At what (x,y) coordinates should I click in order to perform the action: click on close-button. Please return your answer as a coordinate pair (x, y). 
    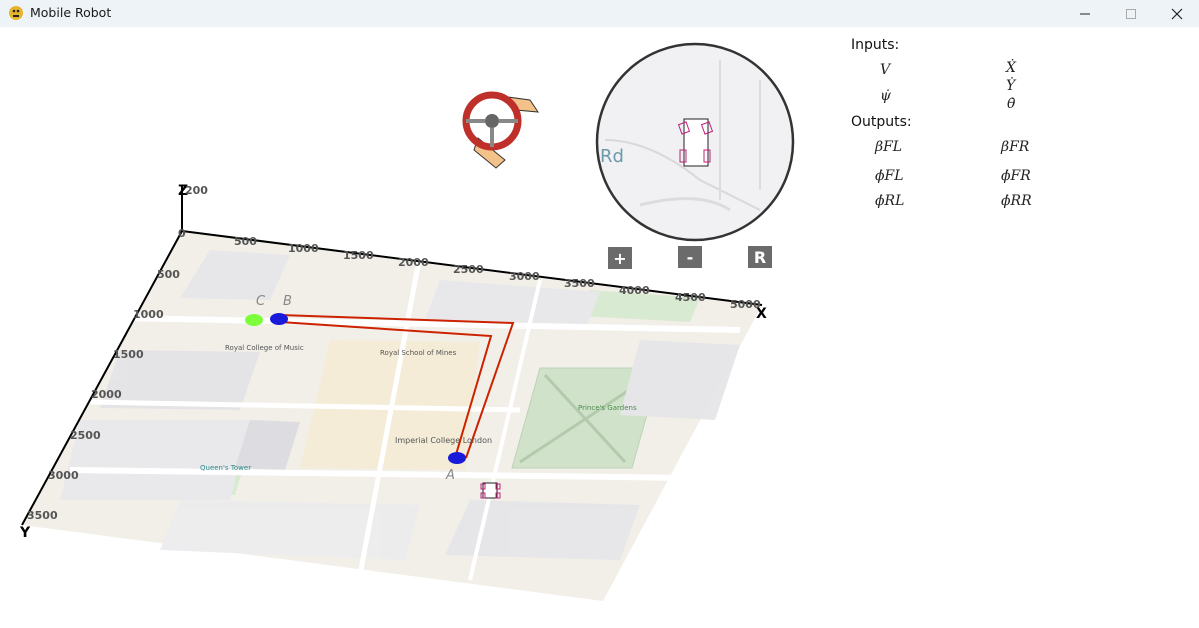
    Looking at the image, I should click on (1176, 13).